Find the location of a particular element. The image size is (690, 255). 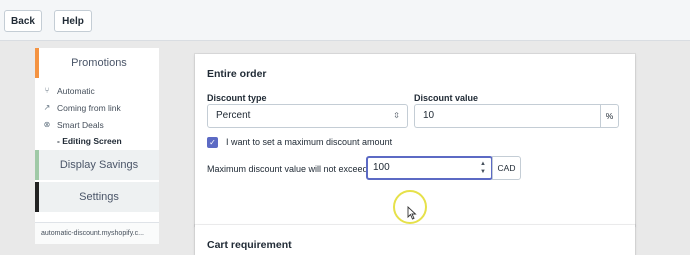

mouse-cursor-icon is located at coordinates (412, 213).